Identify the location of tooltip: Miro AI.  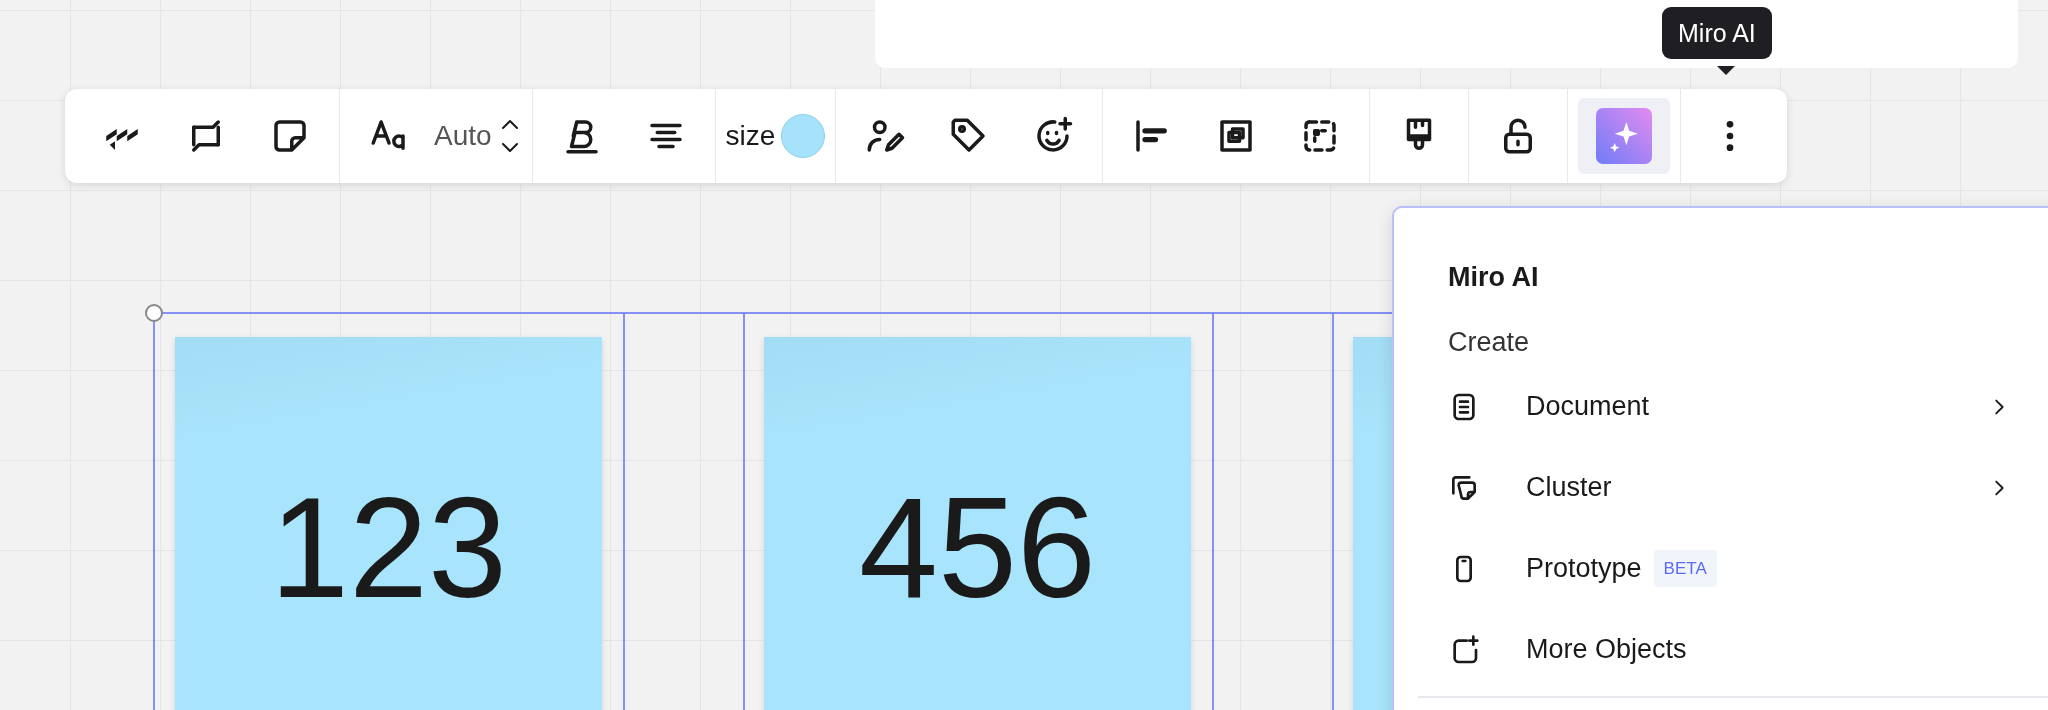
(1717, 33).